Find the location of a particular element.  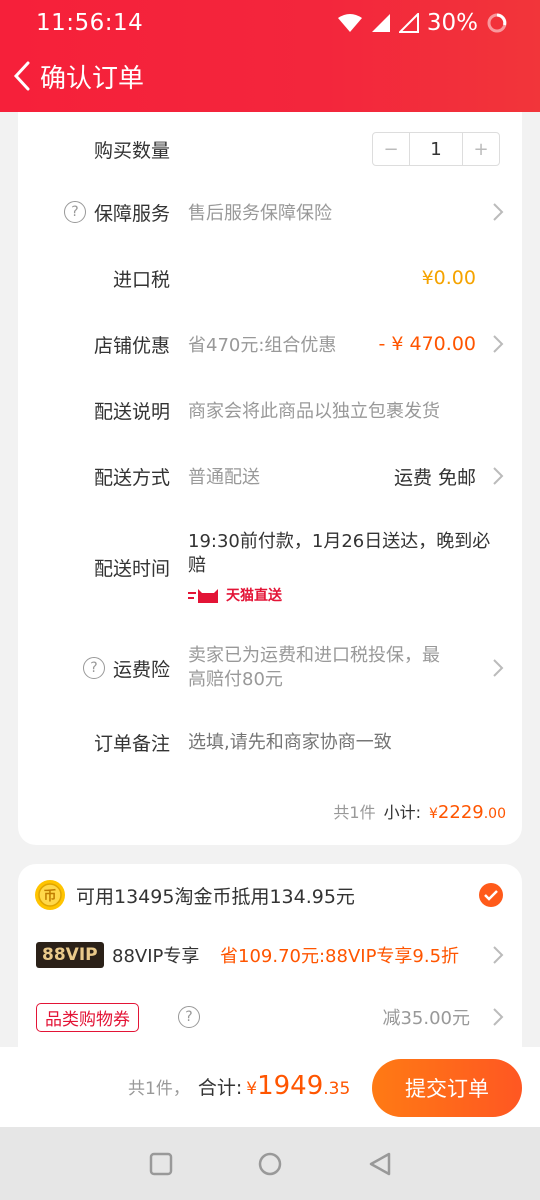

quantity-plus-button: + is located at coordinates (481, 149).